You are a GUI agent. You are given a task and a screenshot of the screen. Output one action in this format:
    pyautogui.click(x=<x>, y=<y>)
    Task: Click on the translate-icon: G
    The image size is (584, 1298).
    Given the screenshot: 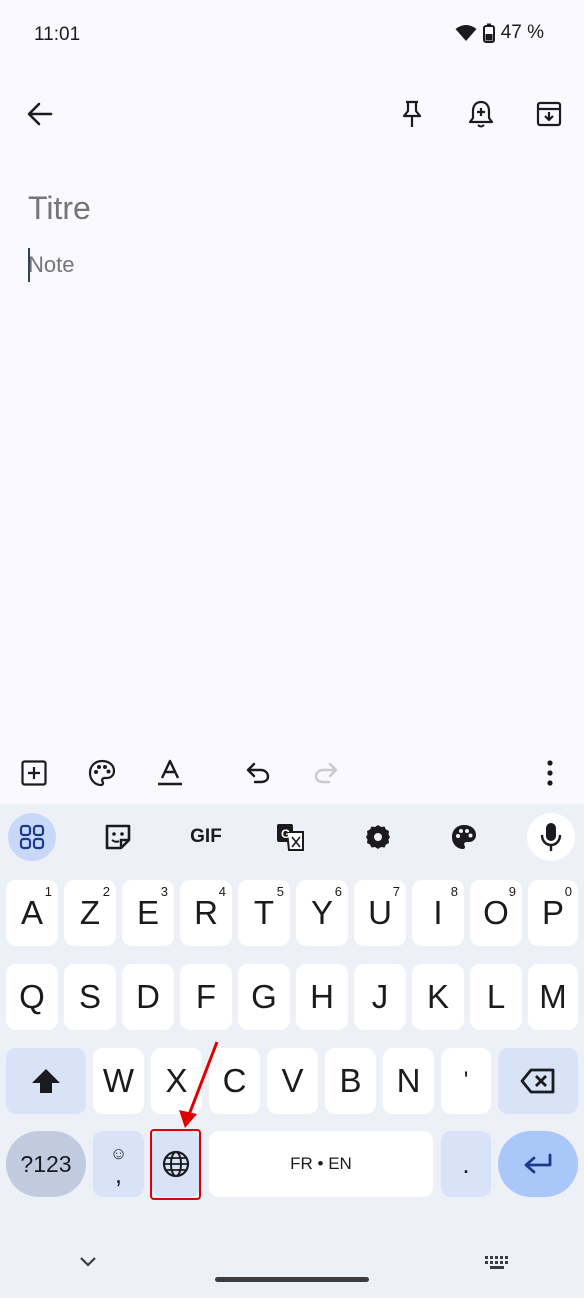 What is the action you would take?
    pyautogui.click(x=290, y=837)
    